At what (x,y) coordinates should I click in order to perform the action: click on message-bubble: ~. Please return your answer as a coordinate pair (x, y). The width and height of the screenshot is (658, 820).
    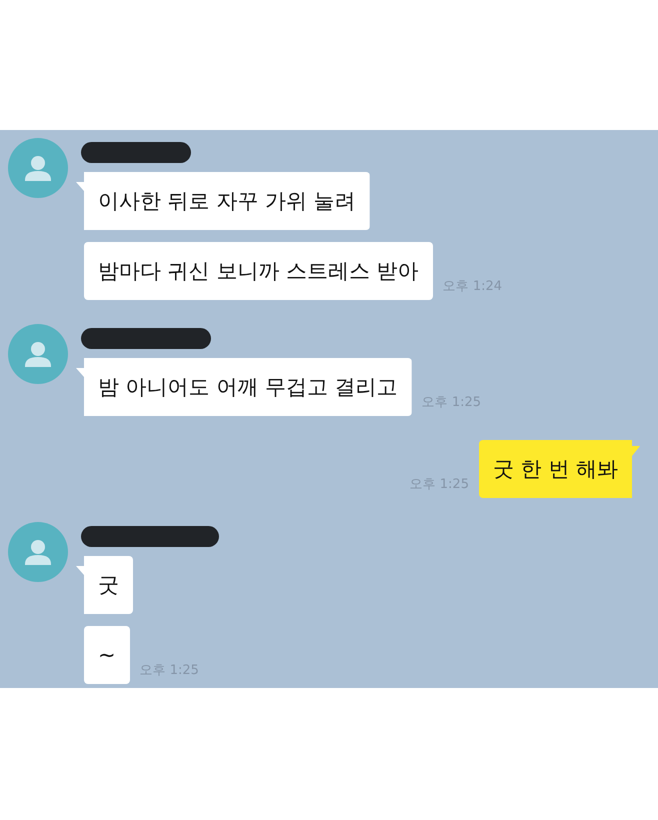
    Looking at the image, I should click on (107, 655).